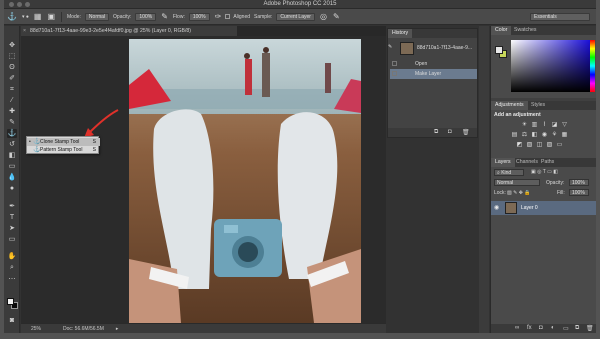 The width and height of the screenshot is (600, 339). What do you see at coordinates (524, 125) in the screenshot?
I see `brightness-contrast-icon: ☀` at bounding box center [524, 125].